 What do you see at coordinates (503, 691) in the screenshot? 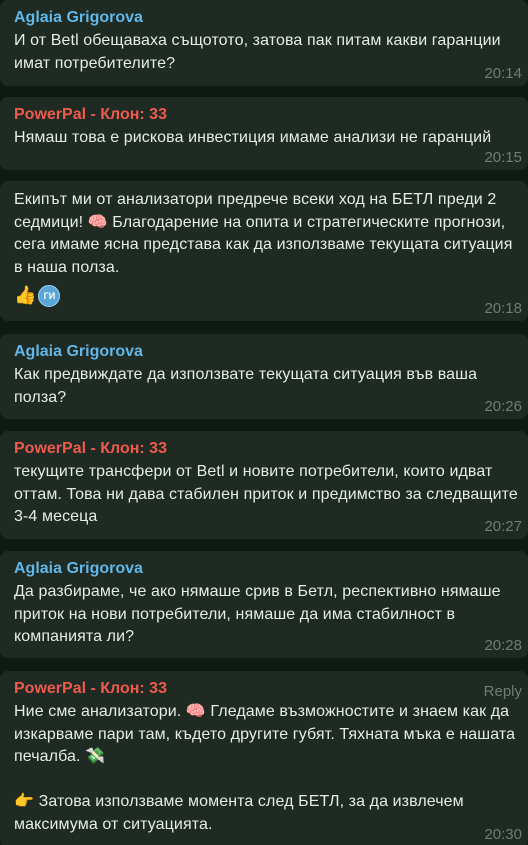
I see `reply-button: Reply` at bounding box center [503, 691].